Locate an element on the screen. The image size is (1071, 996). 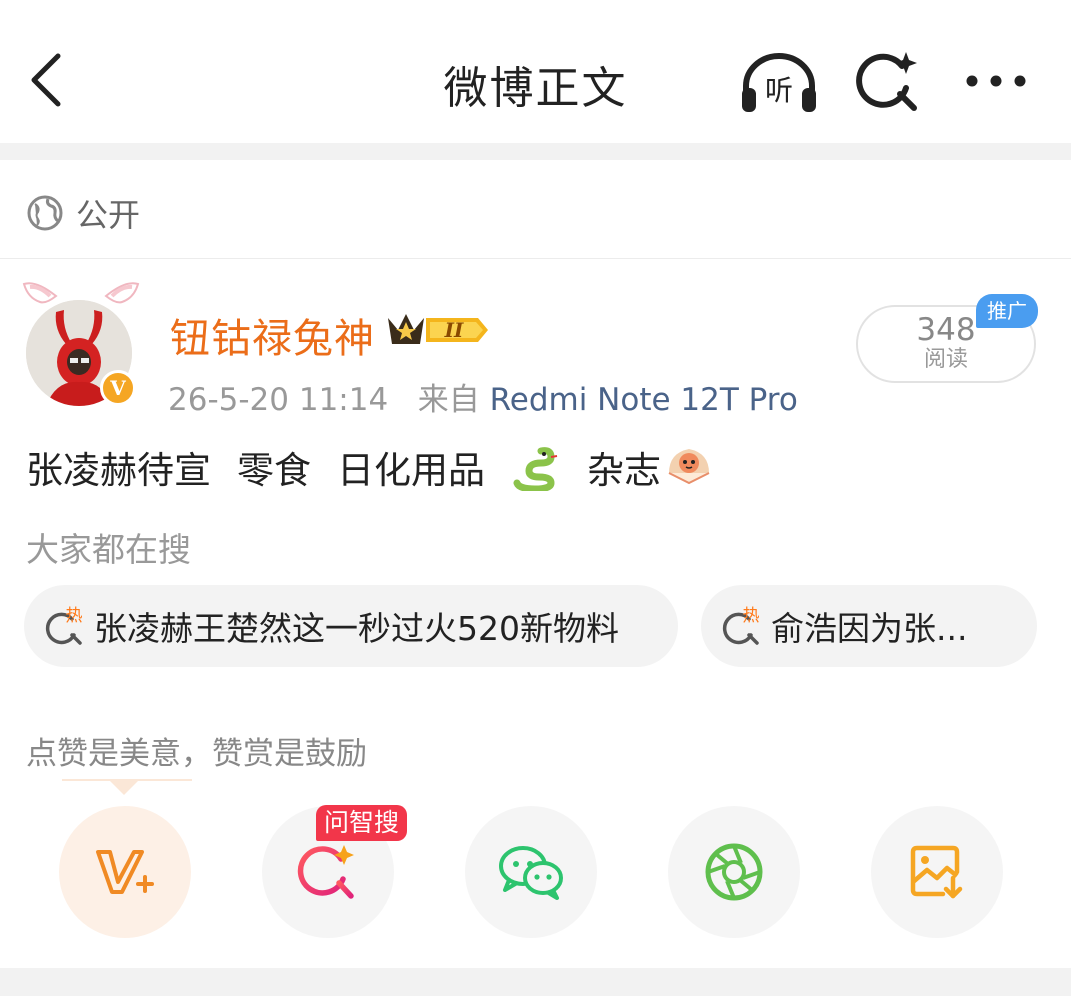
top-nav-bar: 微博正文 听 is located at coordinates (535, 71).